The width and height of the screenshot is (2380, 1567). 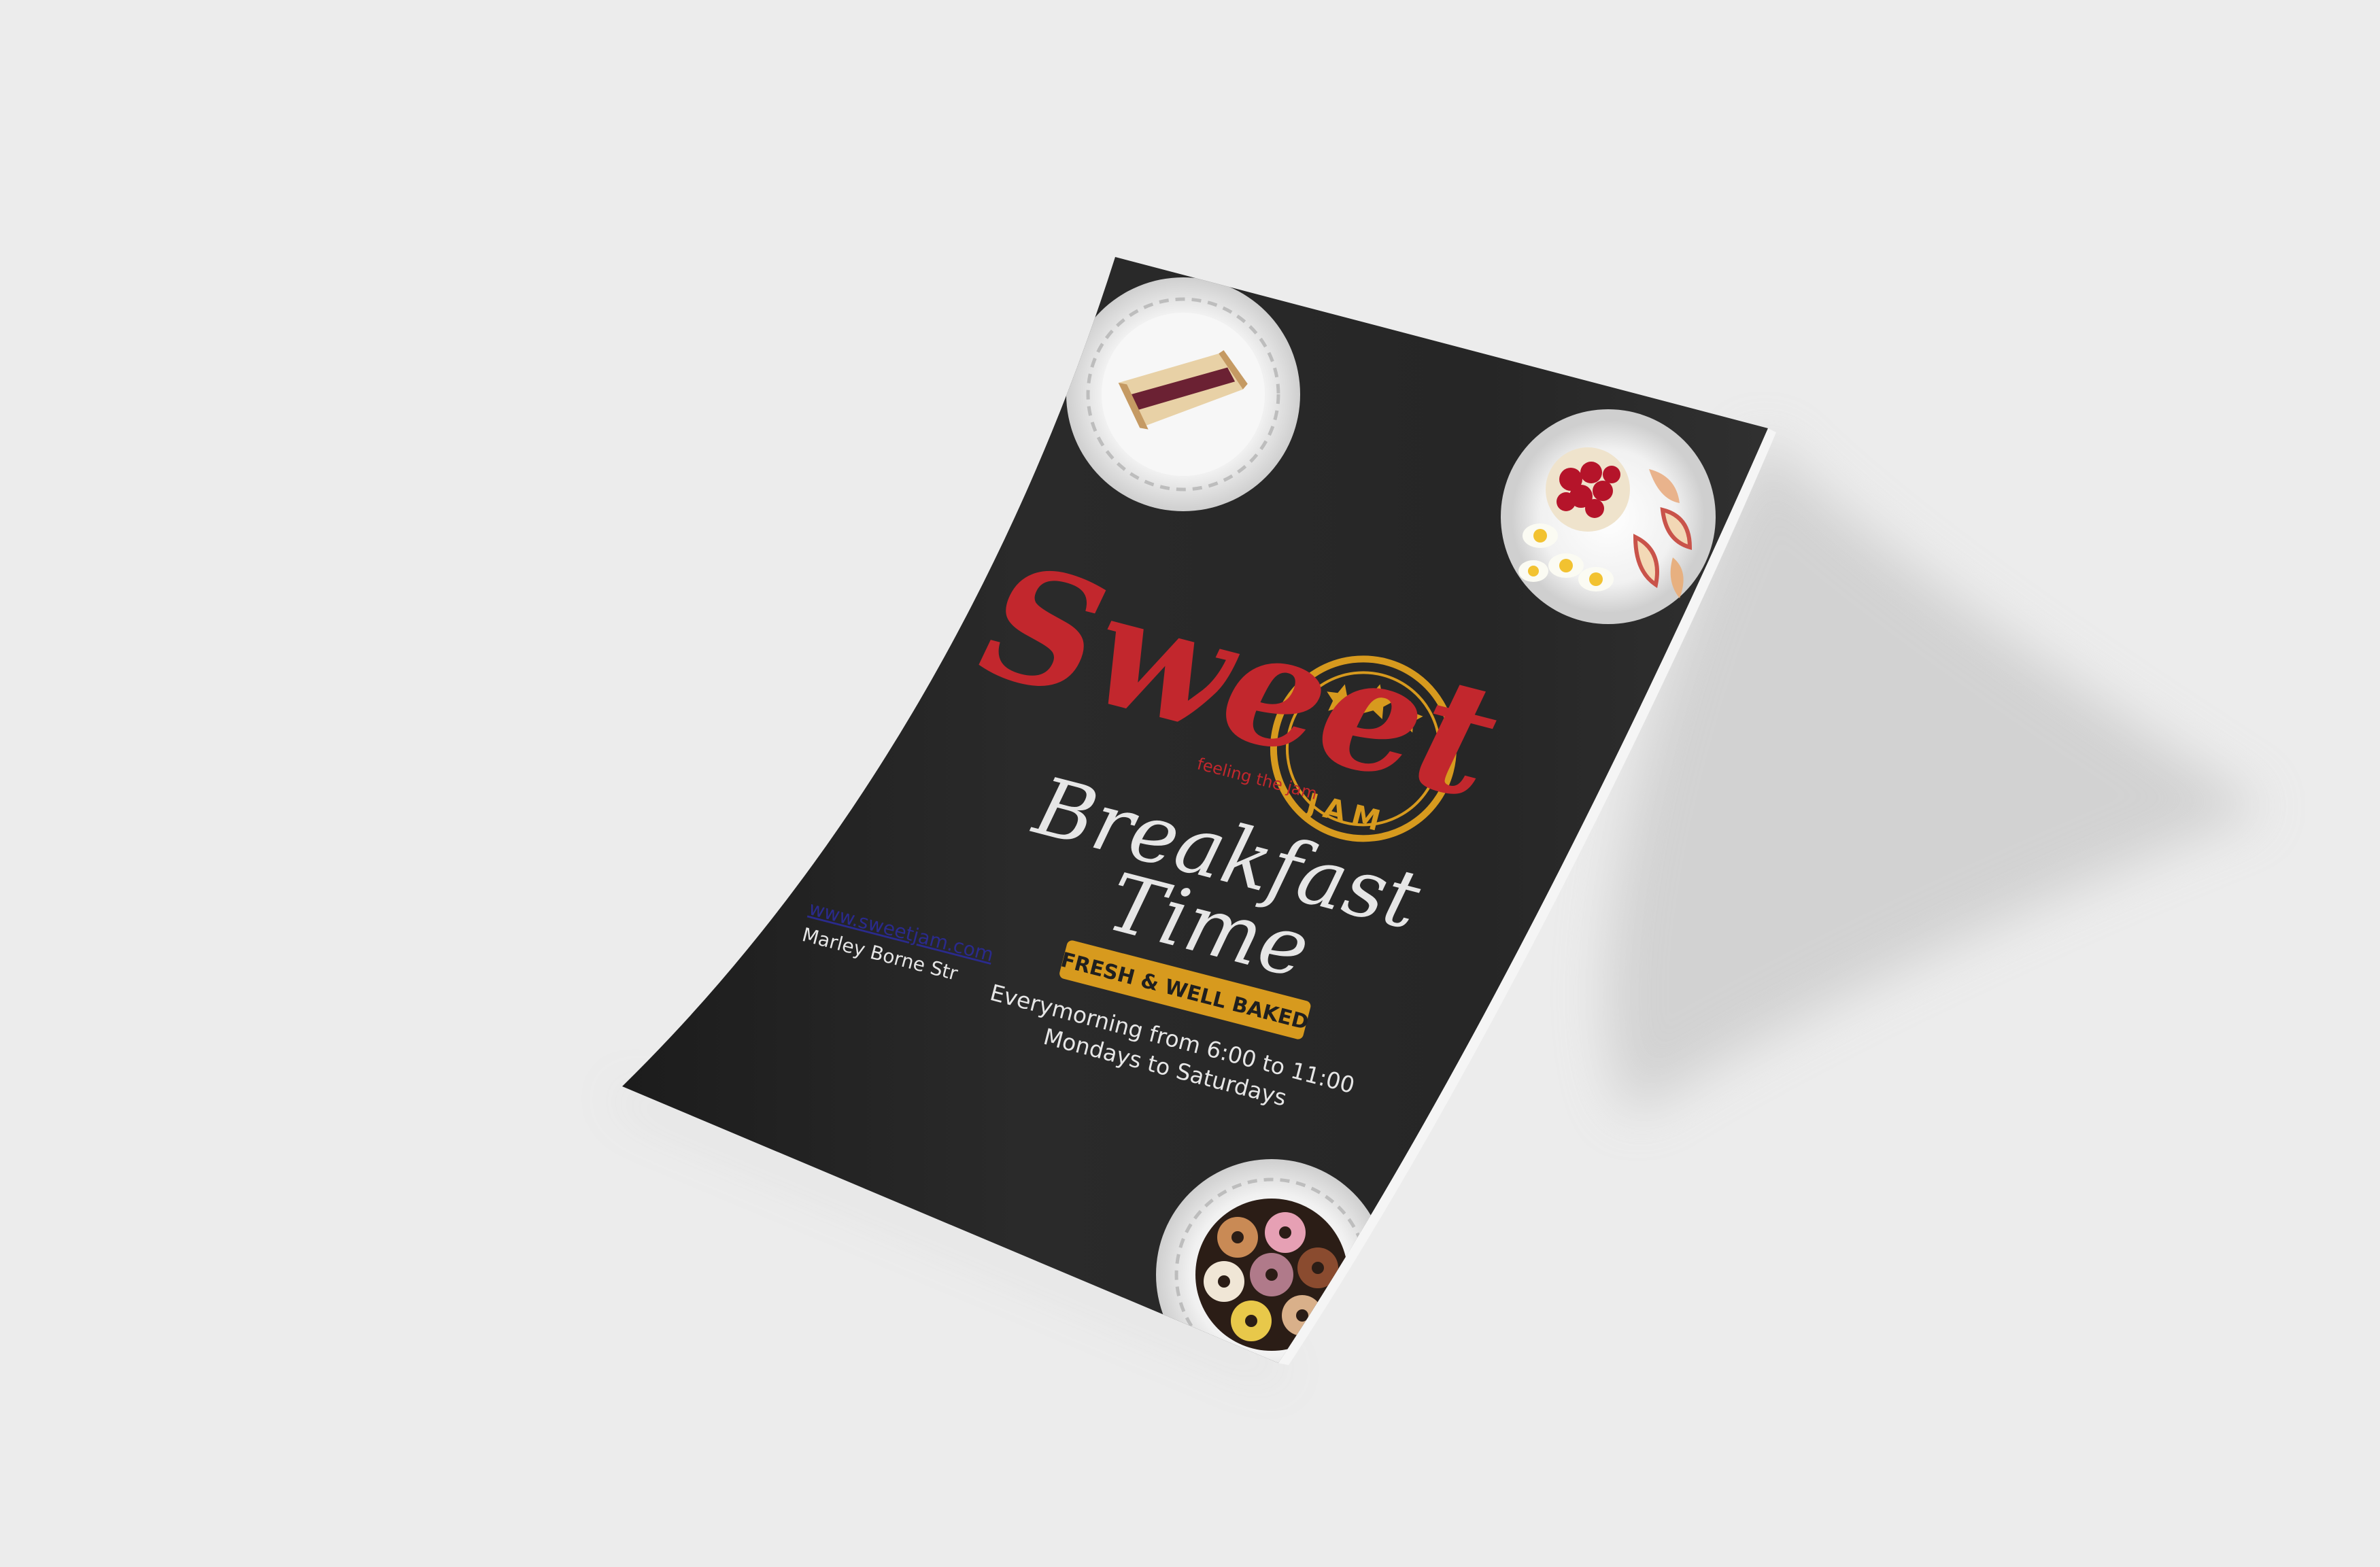 What do you see at coordinates (1272, 1261) in the screenshot?
I see `donuts-plate-icon` at bounding box center [1272, 1261].